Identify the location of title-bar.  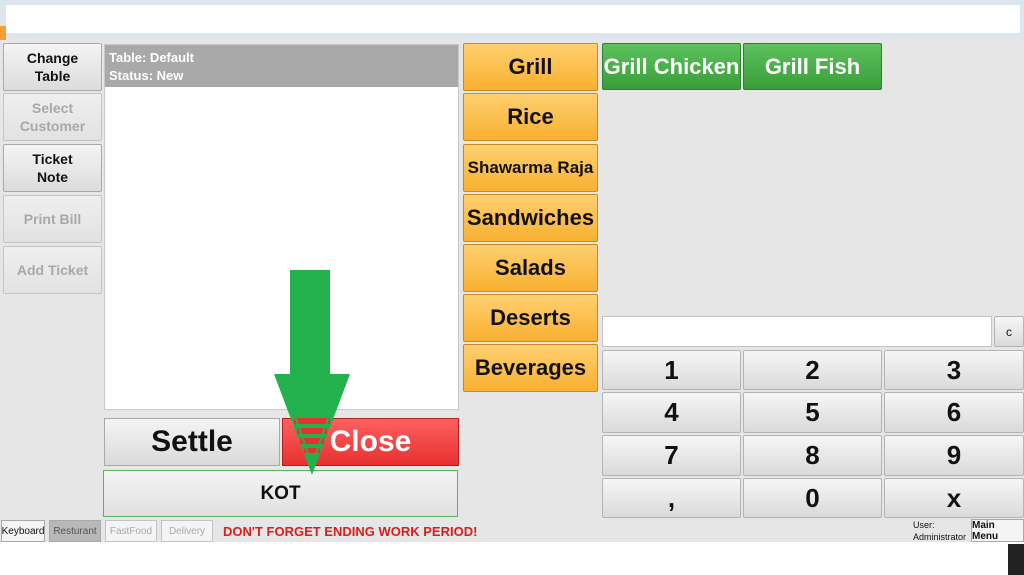
(512, 20).